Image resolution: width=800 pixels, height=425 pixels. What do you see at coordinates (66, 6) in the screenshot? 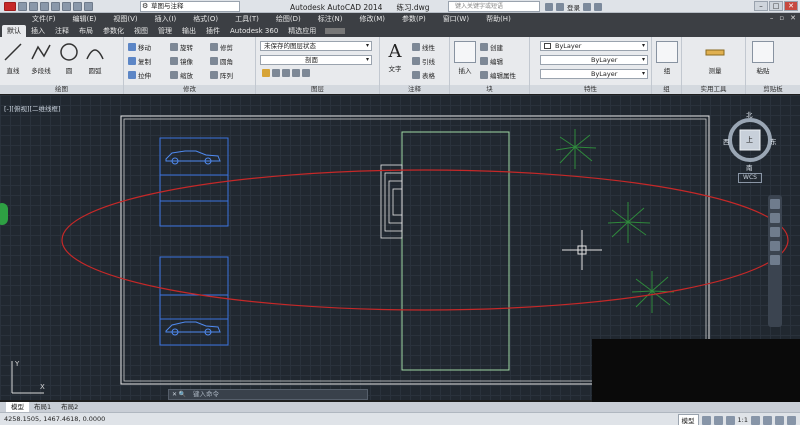
I see `print-icon` at bounding box center [66, 6].